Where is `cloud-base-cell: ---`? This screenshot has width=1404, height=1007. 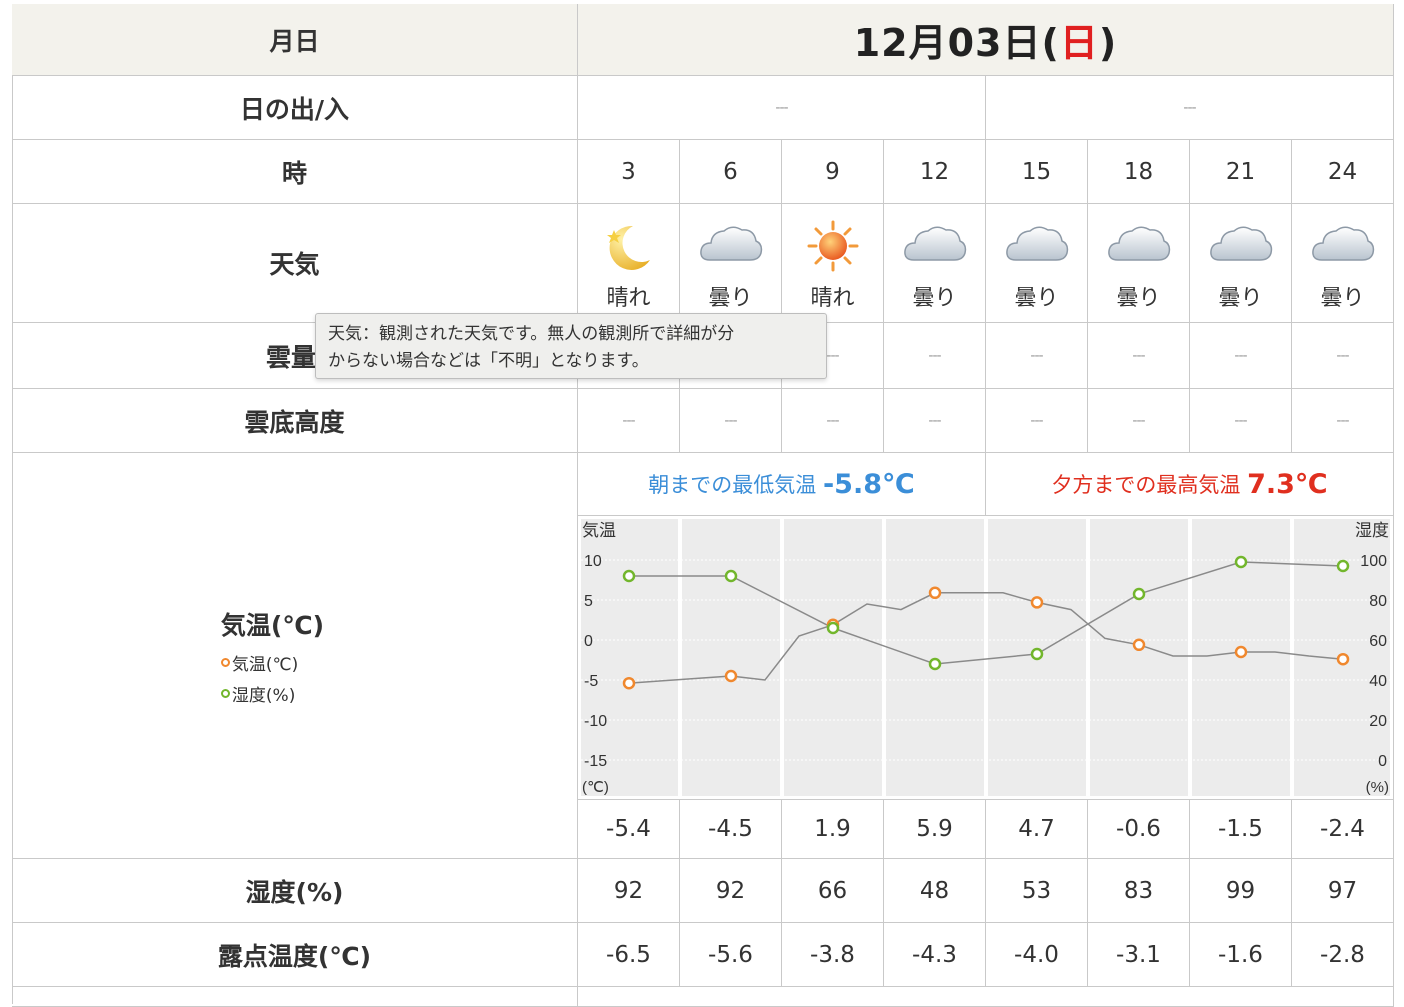 cloud-base-cell: --- is located at coordinates (833, 421).